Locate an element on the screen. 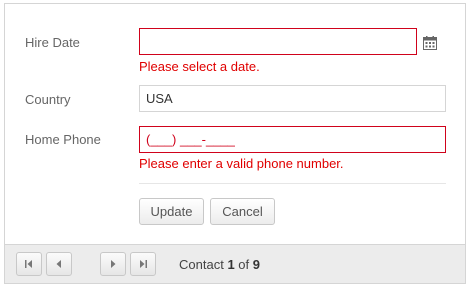 The image size is (470, 288). pager-of: of is located at coordinates (244, 264).